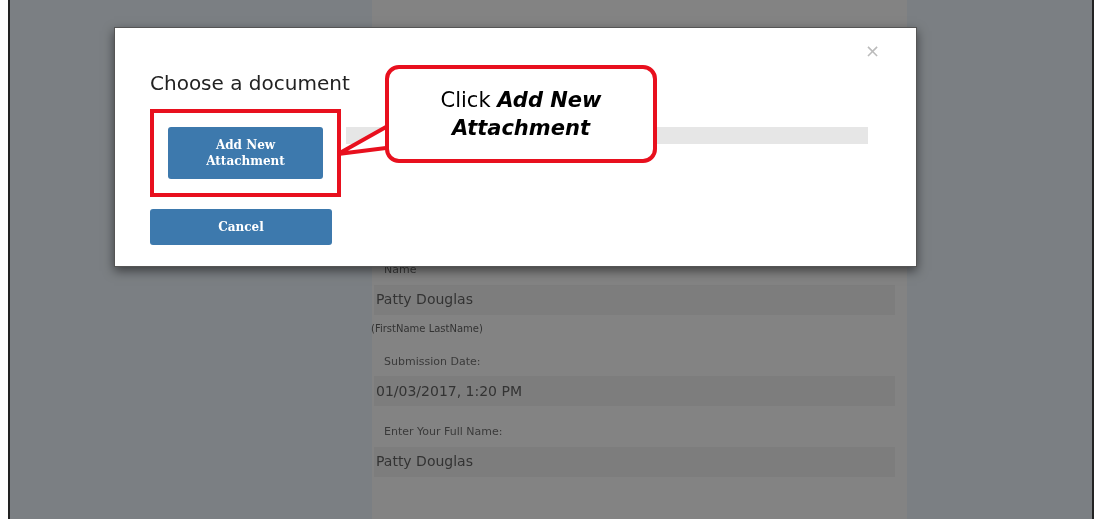  What do you see at coordinates (427, 328) in the screenshot?
I see `field-hint: (FirstName LastName)` at bounding box center [427, 328].